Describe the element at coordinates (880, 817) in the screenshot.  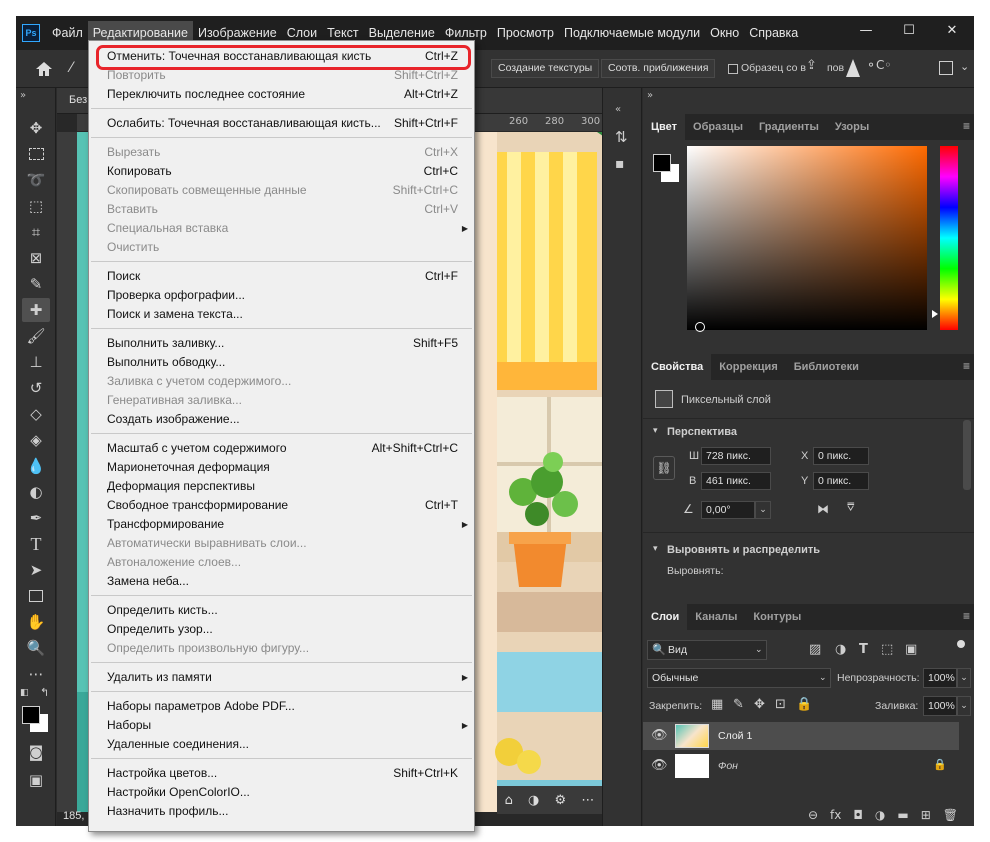
I see `adjustment-layer-icon: ◑` at that location.